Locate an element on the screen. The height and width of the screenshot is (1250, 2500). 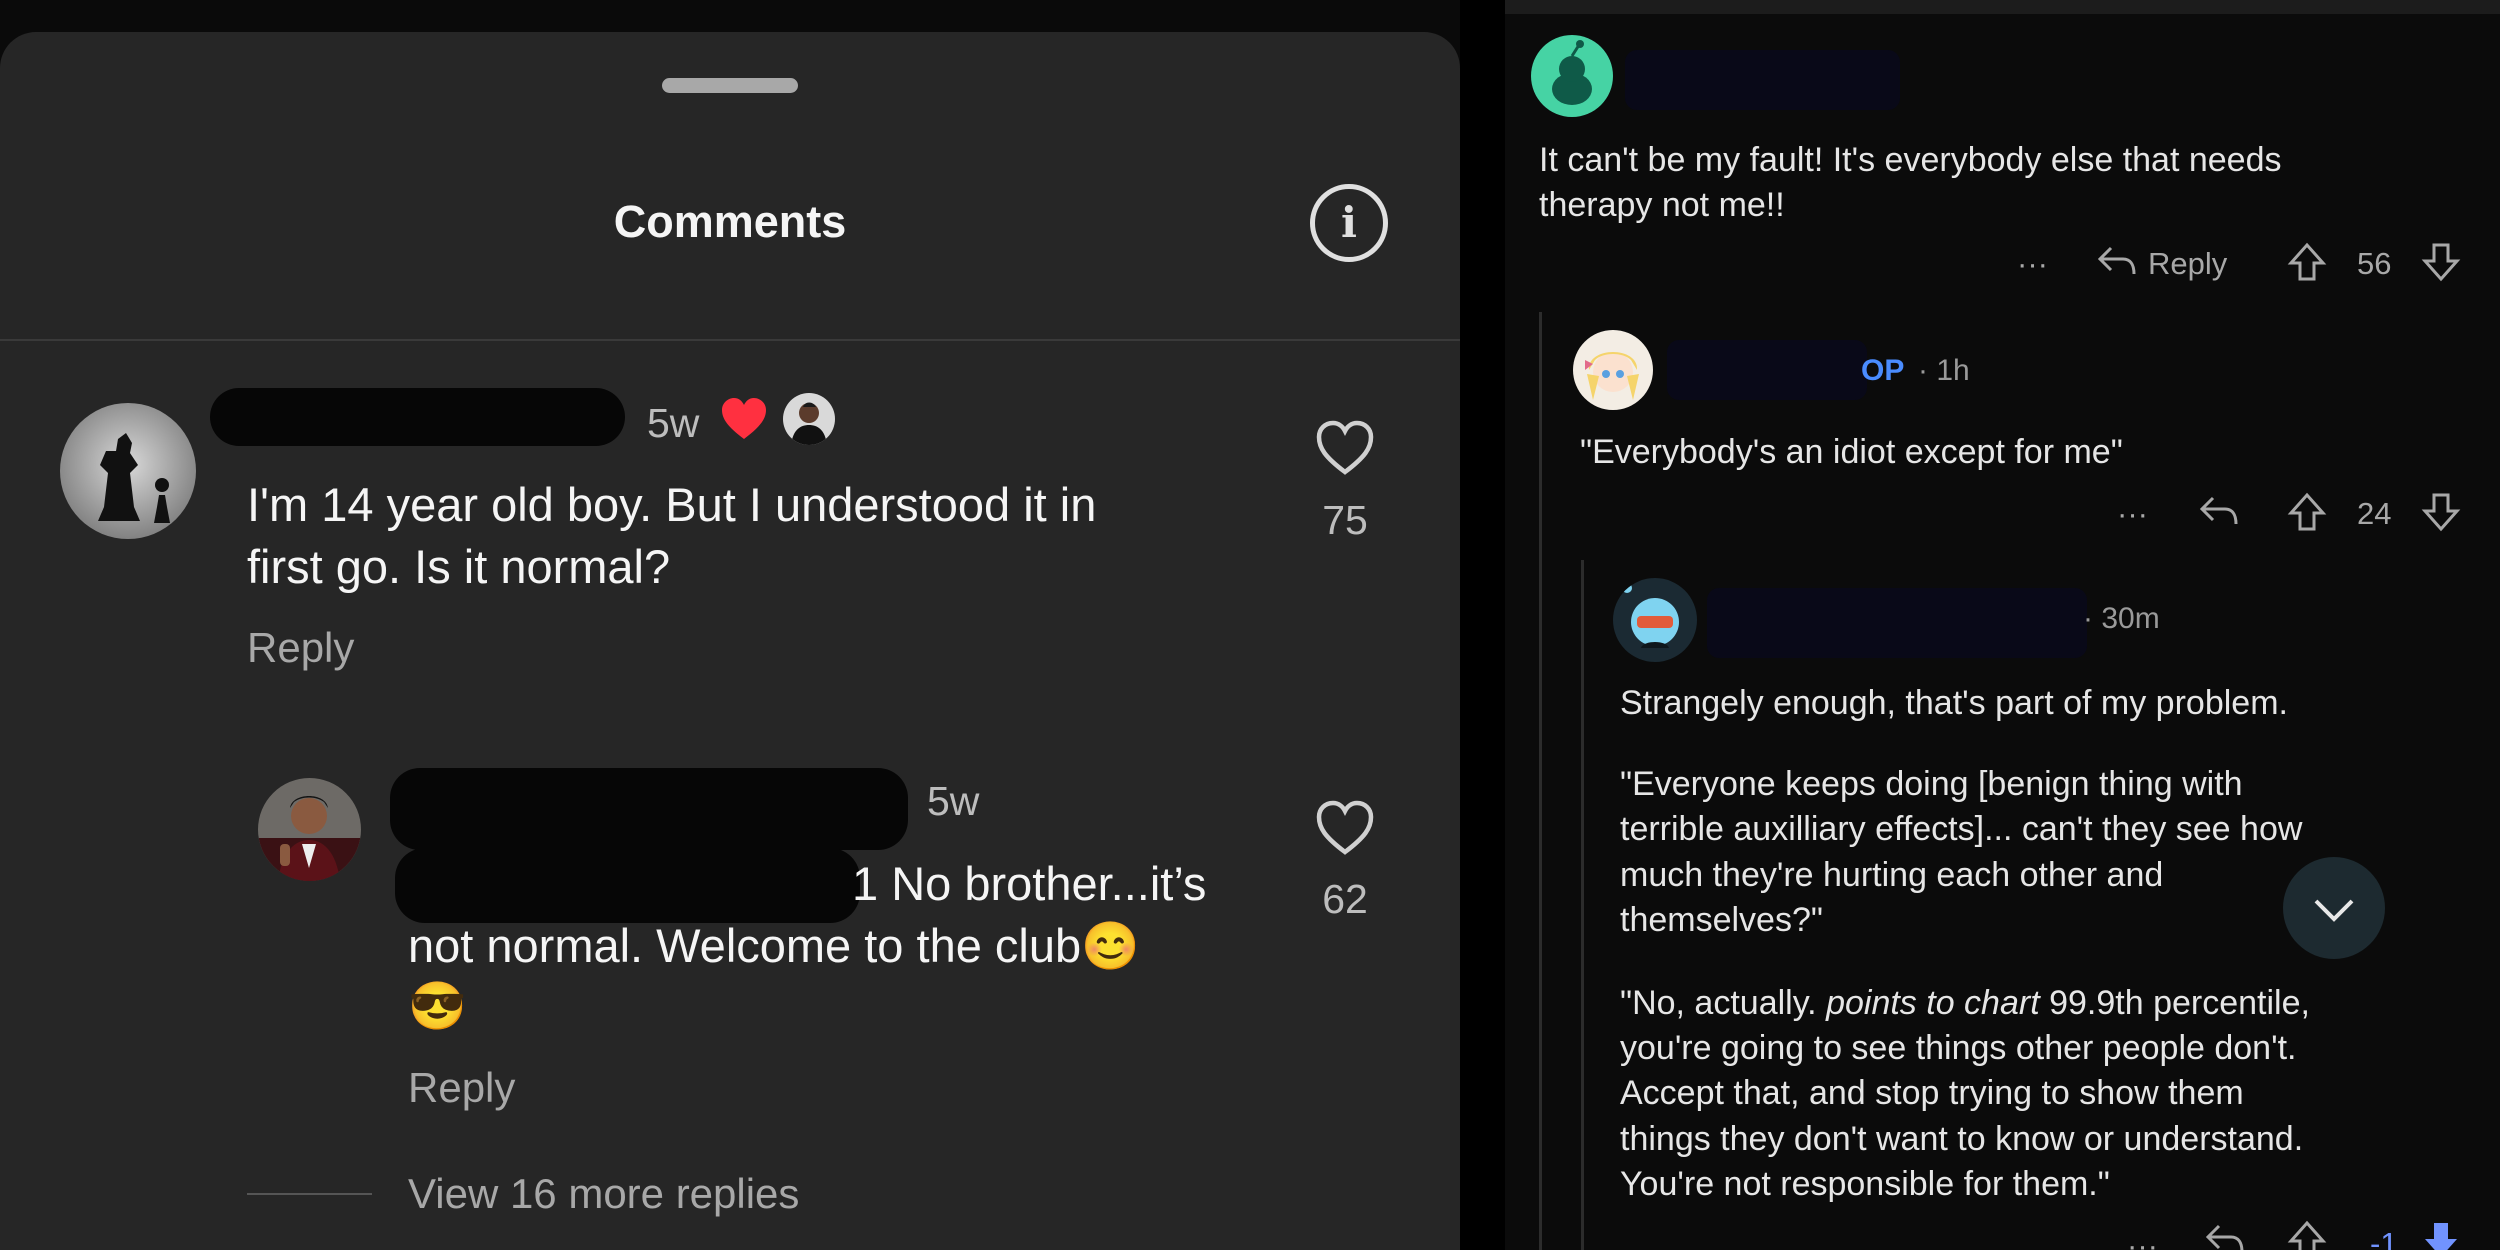
comment-paragraph-line: themselves?" is located at coordinates (1721, 920).